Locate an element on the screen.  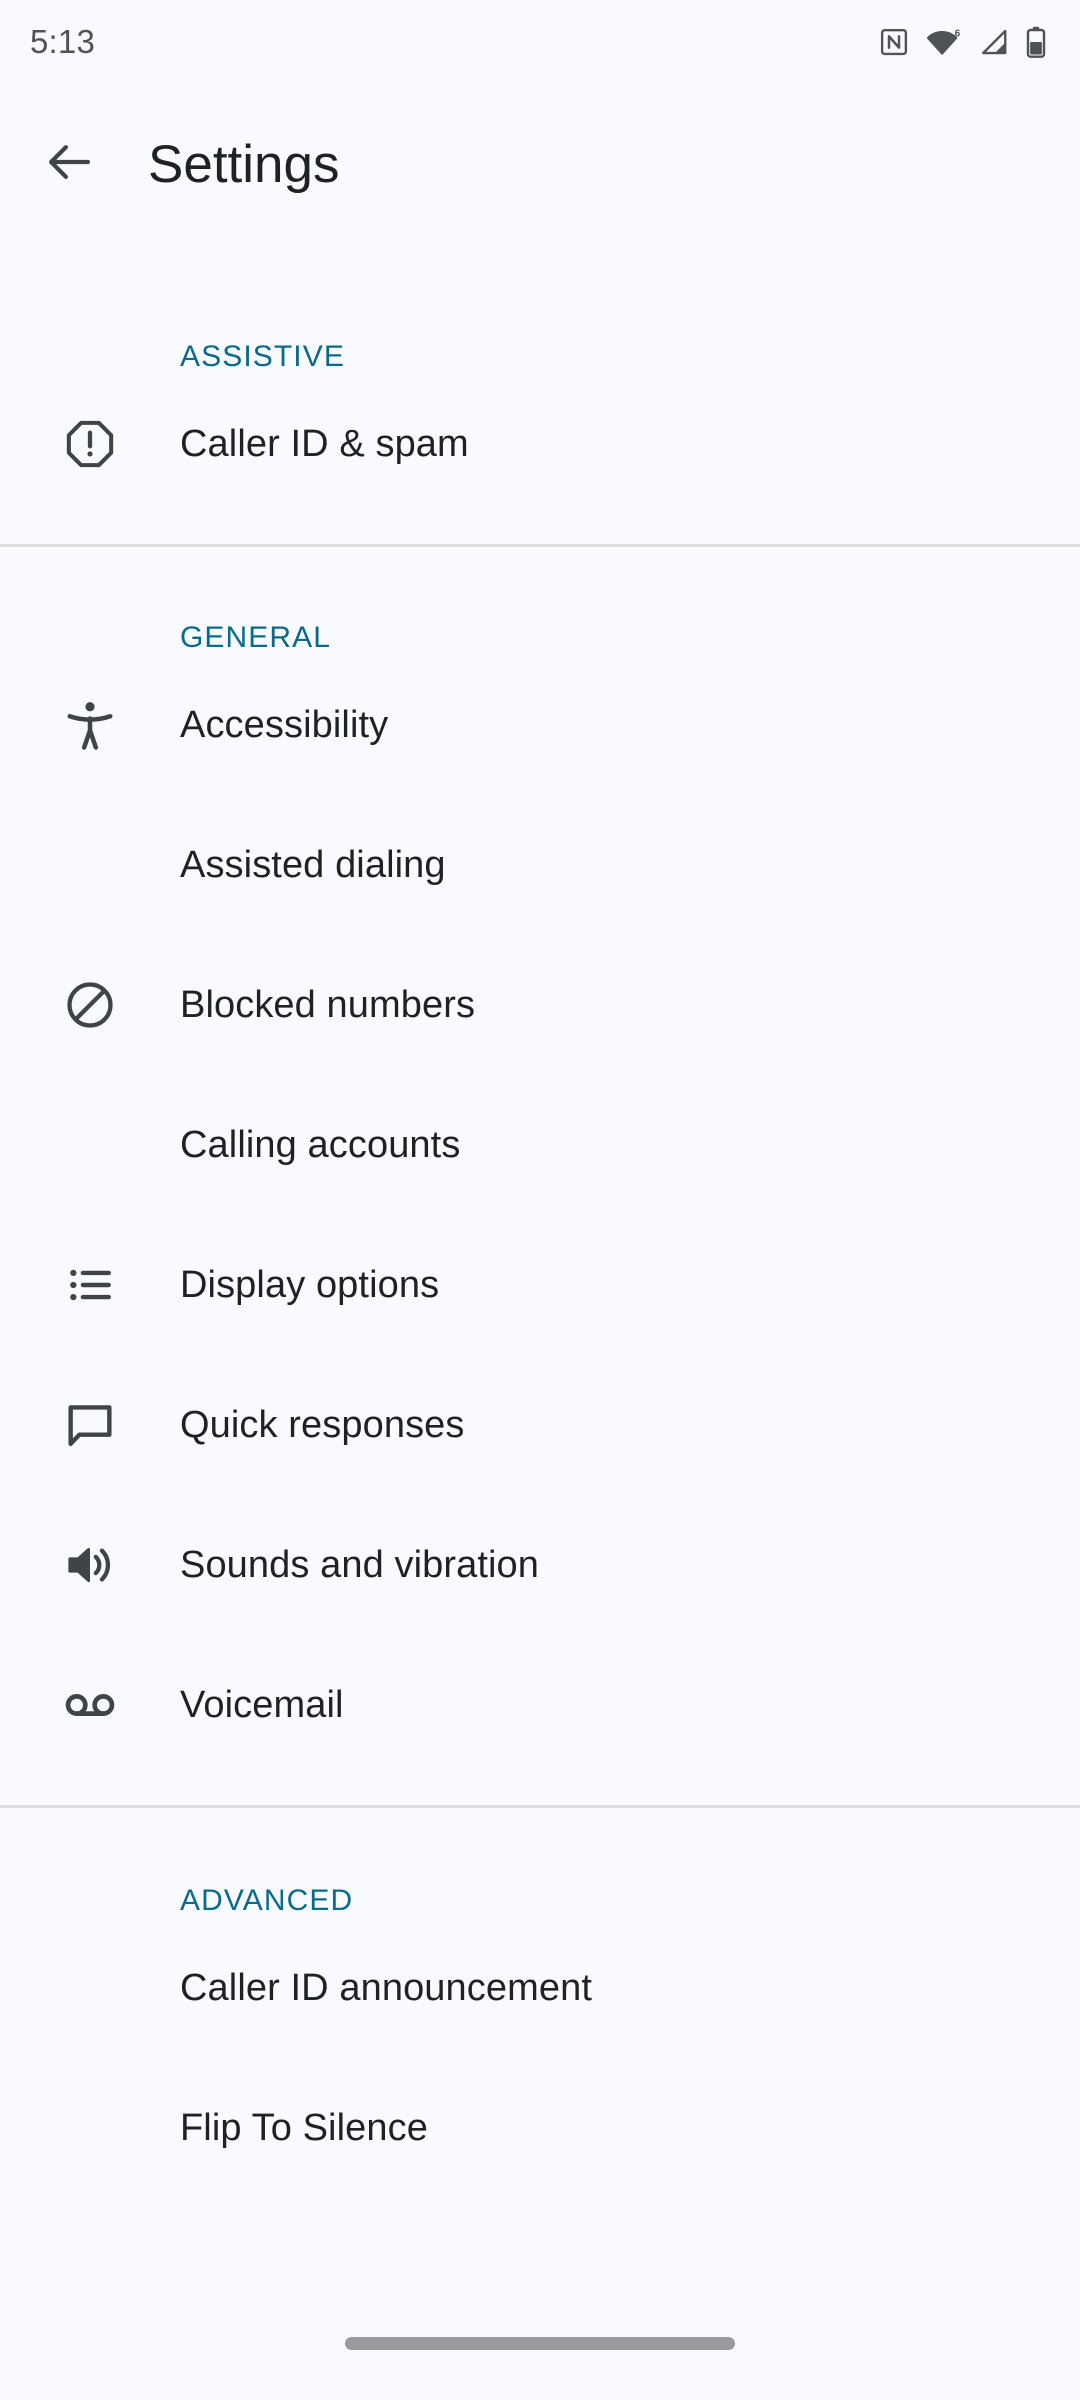
list-item-label: Blocked numbers is located at coordinates (328, 1004).